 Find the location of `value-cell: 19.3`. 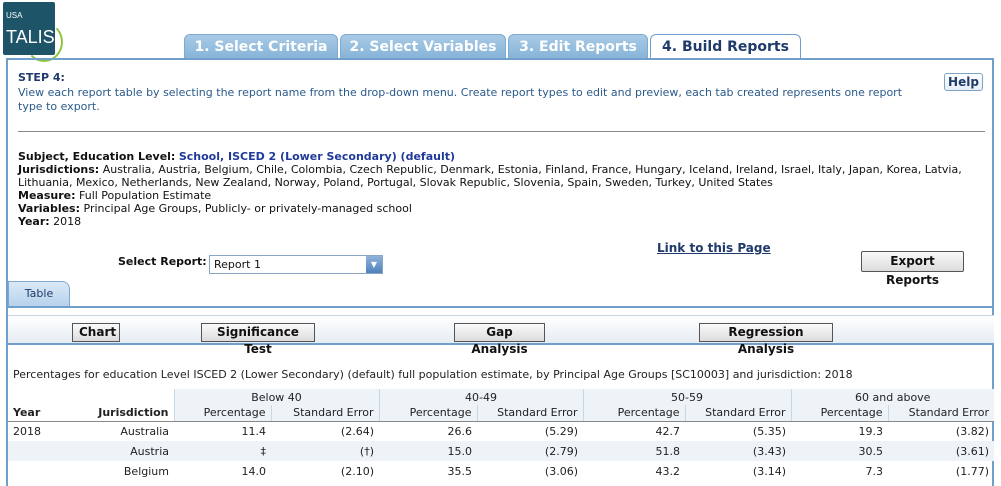

value-cell: 19.3 is located at coordinates (871, 431).